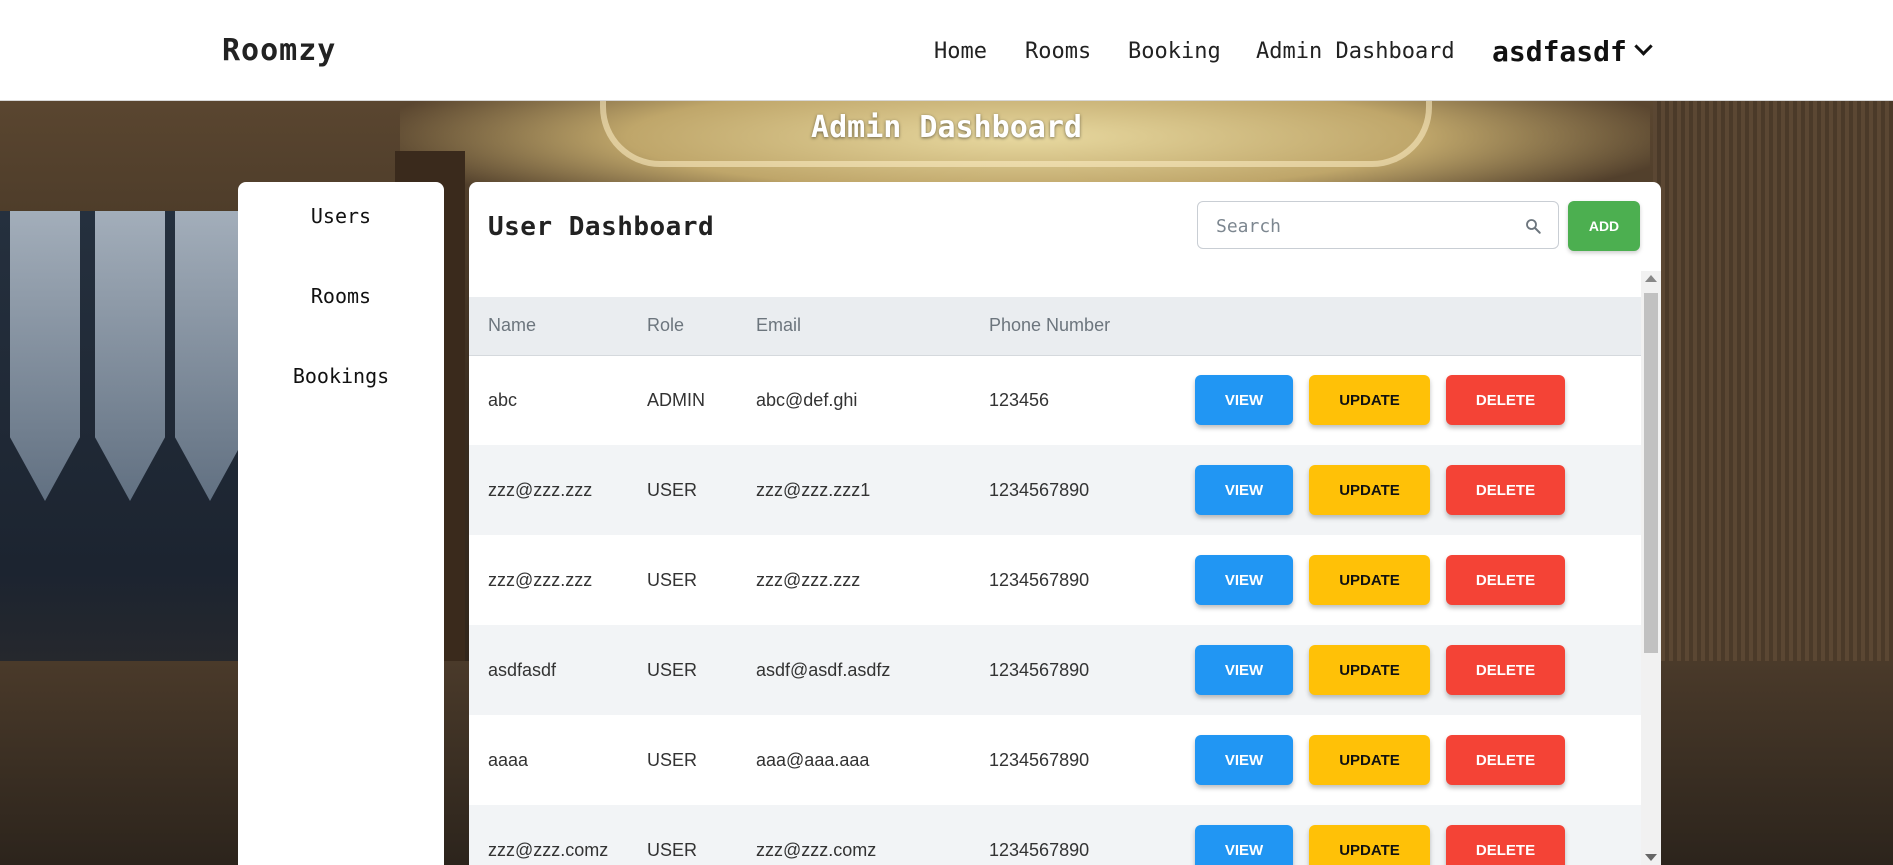 This screenshot has width=1893, height=865. I want to click on column-header-role: Role, so click(701, 326).